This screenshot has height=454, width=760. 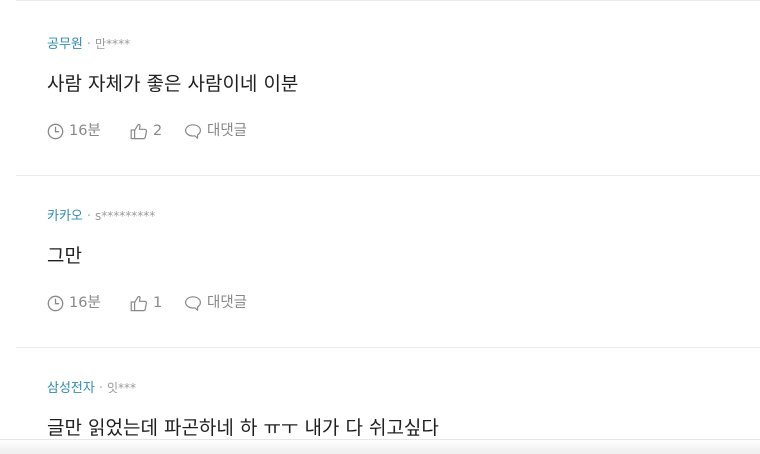 I want to click on comment-actions: 16분 2 대댓글, so click(x=147, y=131).